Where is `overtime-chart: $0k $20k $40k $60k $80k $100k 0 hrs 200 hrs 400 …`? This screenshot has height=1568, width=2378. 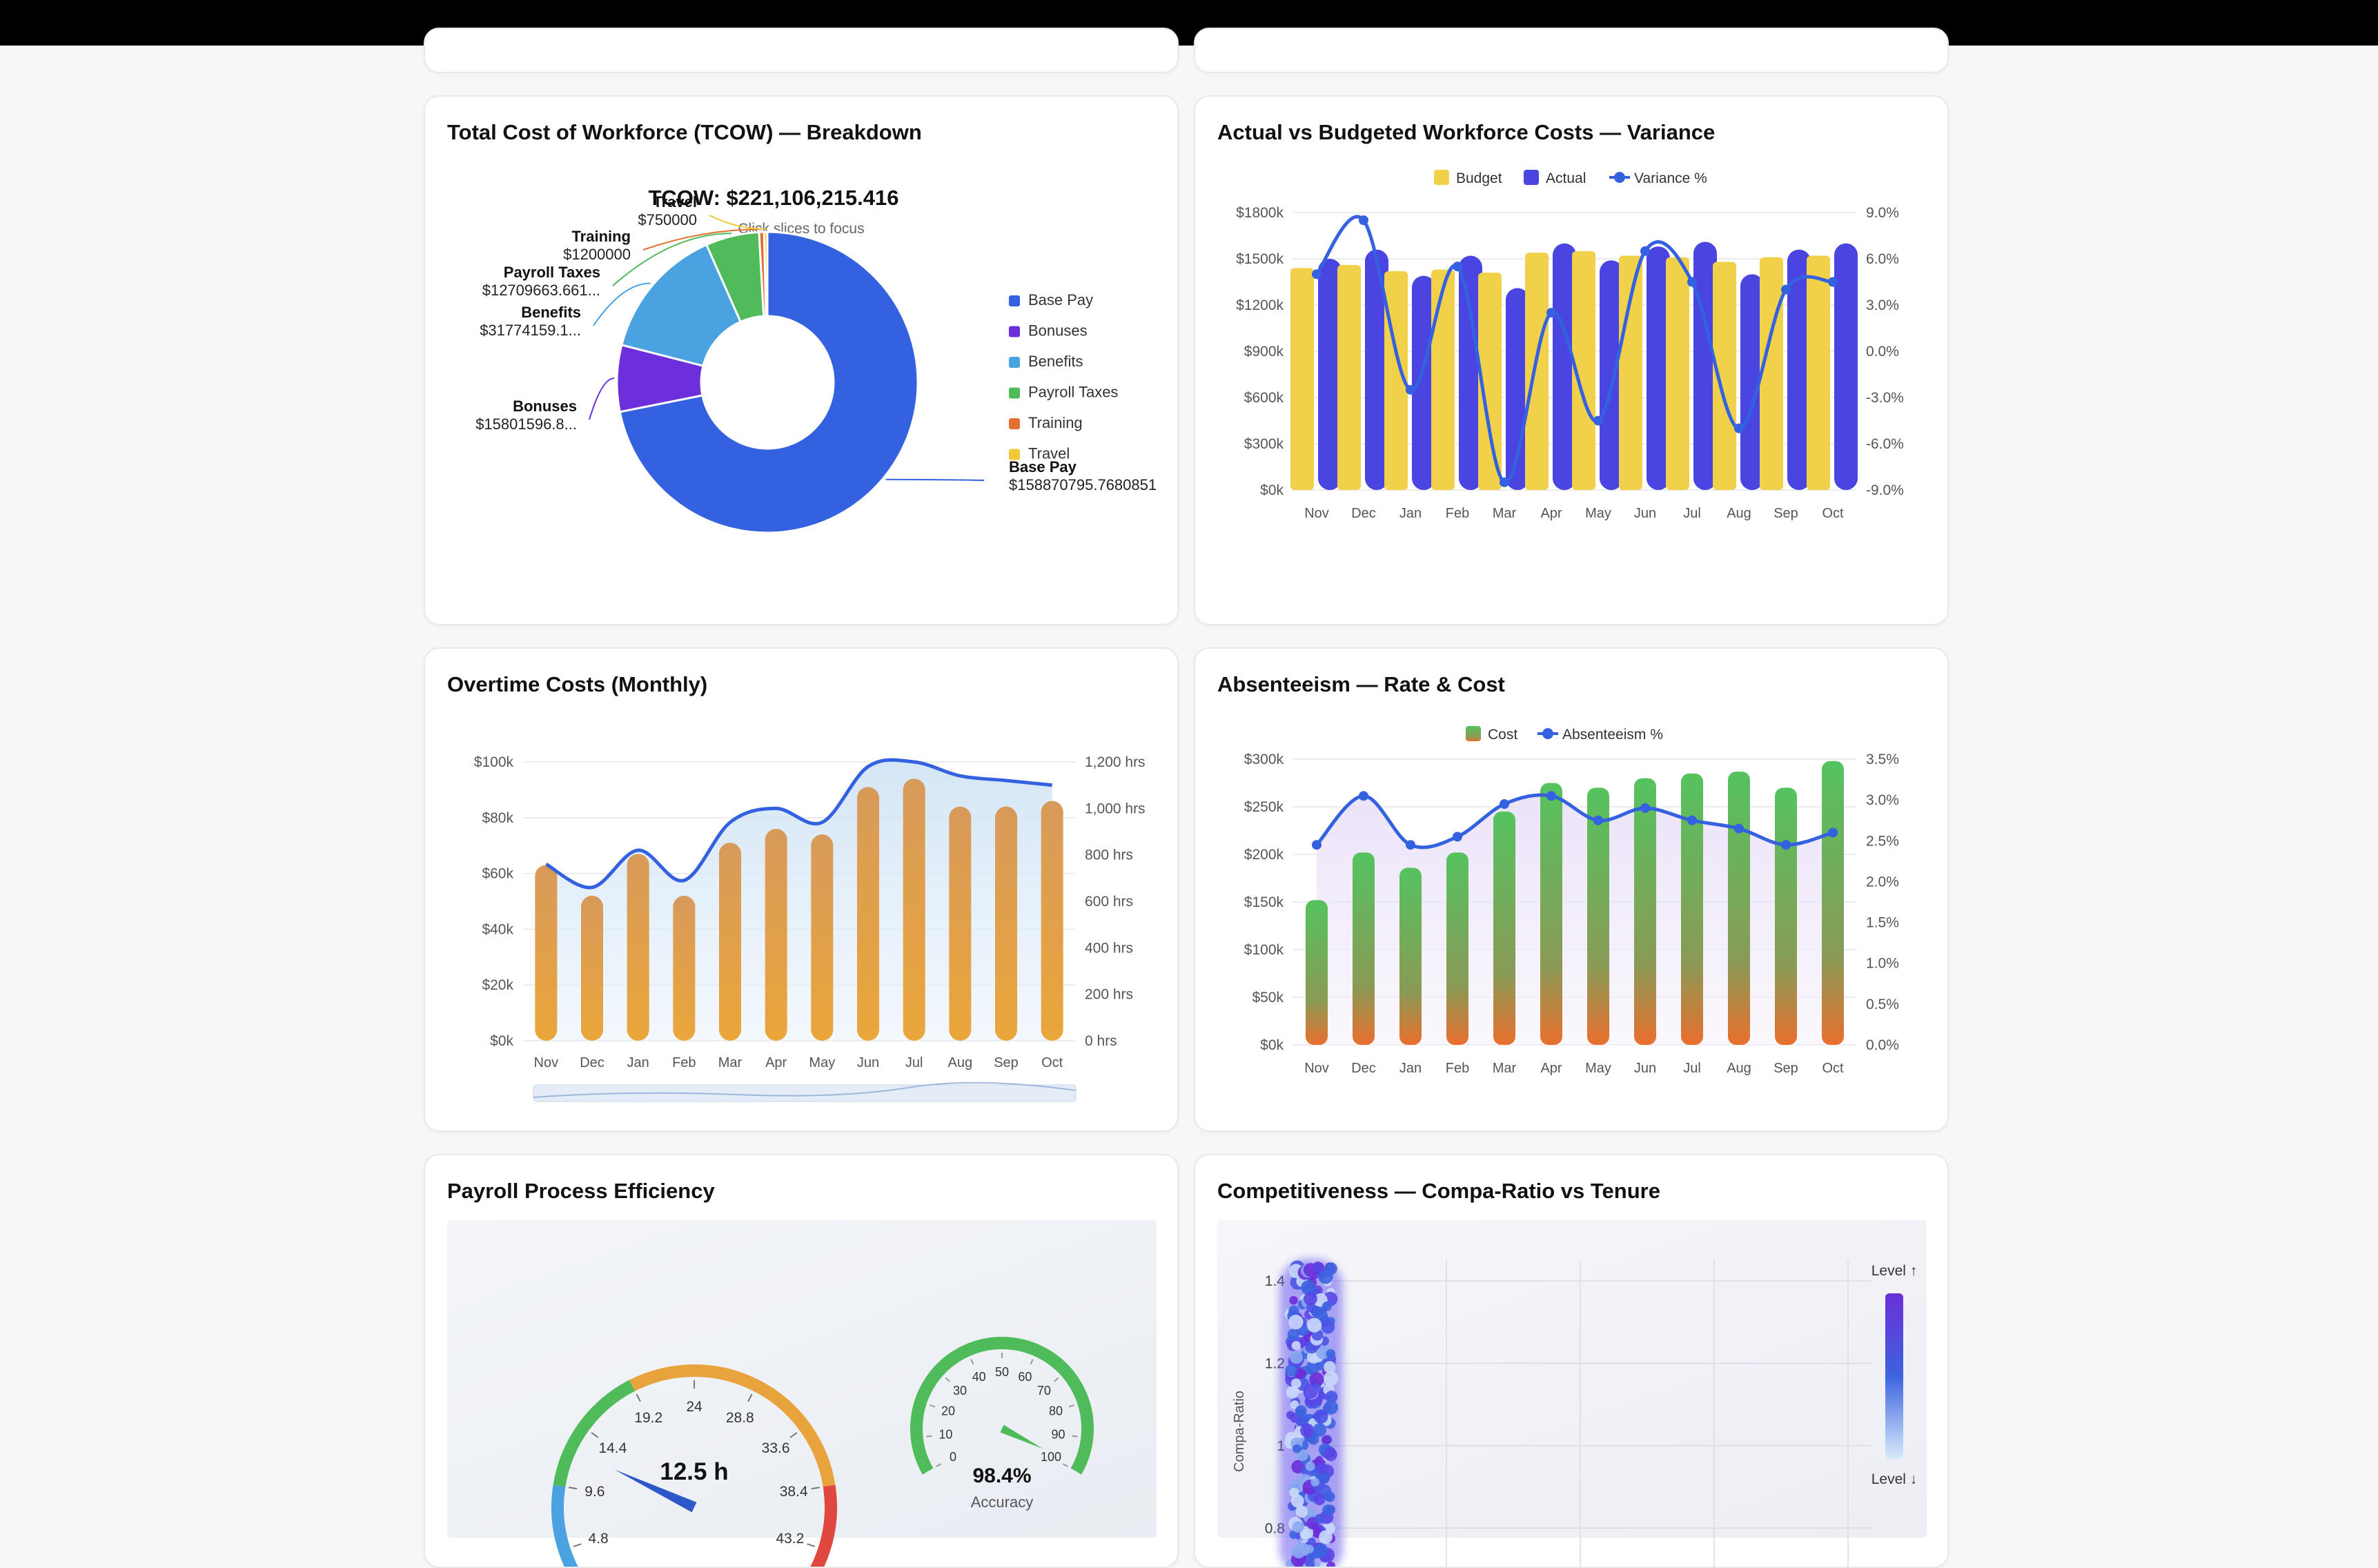 overtime-chart: $0k $20k $40k $60k $80k $100k 0 hrs 200 hrs 400 … is located at coordinates (802, 890).